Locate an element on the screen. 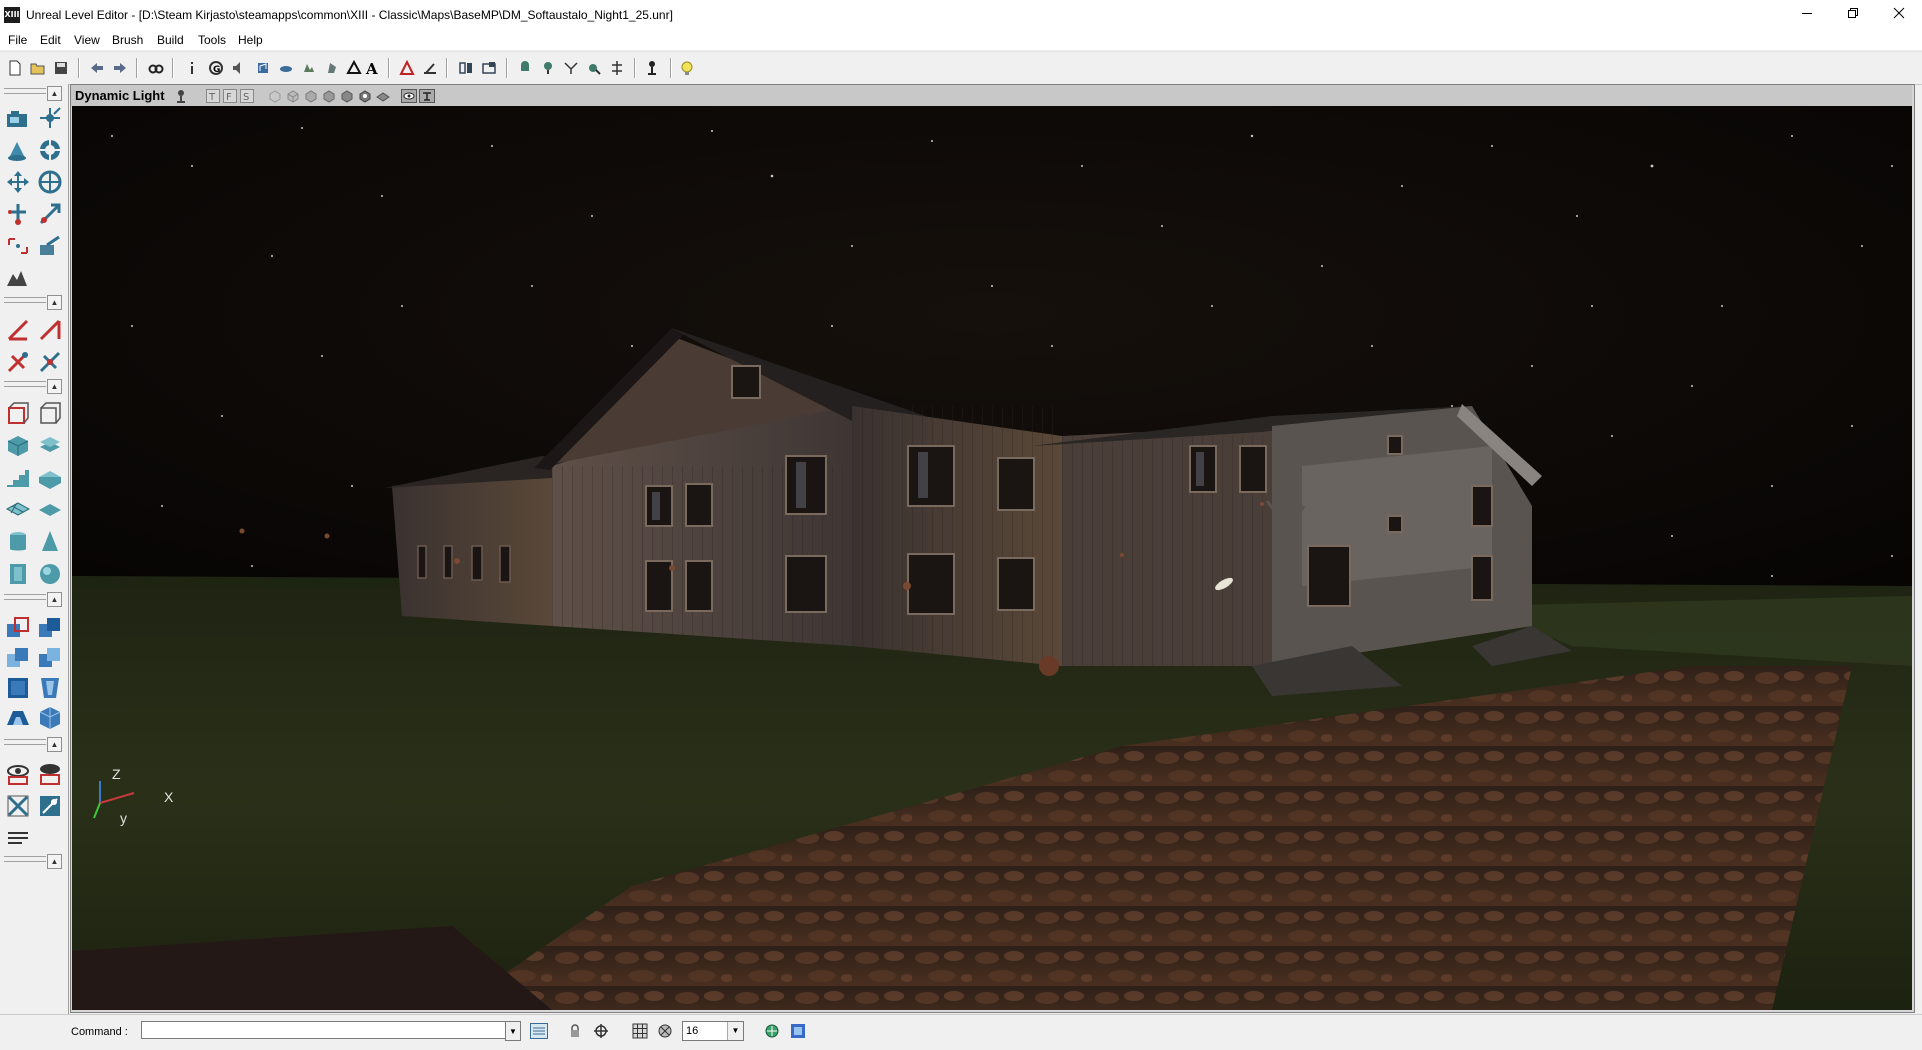 Image resolution: width=1922 pixels, height=1050 pixels. texture-rotate-icon is located at coordinates (18, 214).